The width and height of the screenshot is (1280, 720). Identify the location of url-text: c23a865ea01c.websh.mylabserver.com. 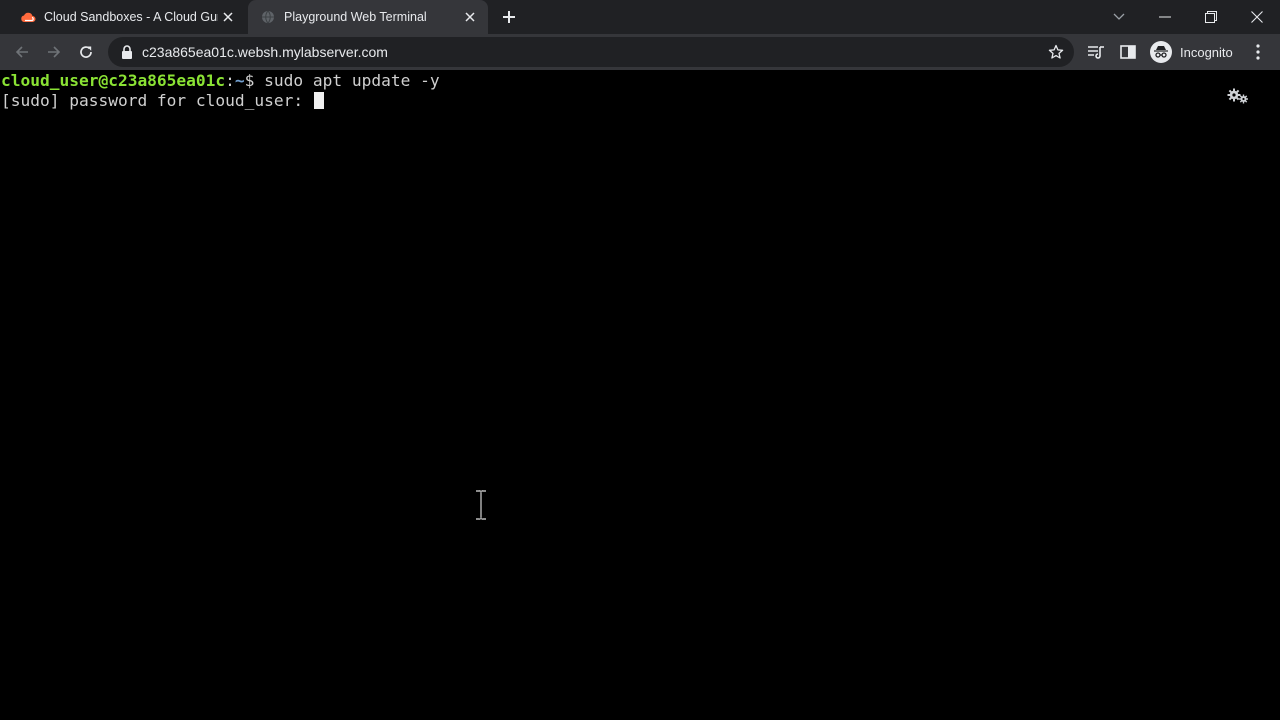
(265, 52).